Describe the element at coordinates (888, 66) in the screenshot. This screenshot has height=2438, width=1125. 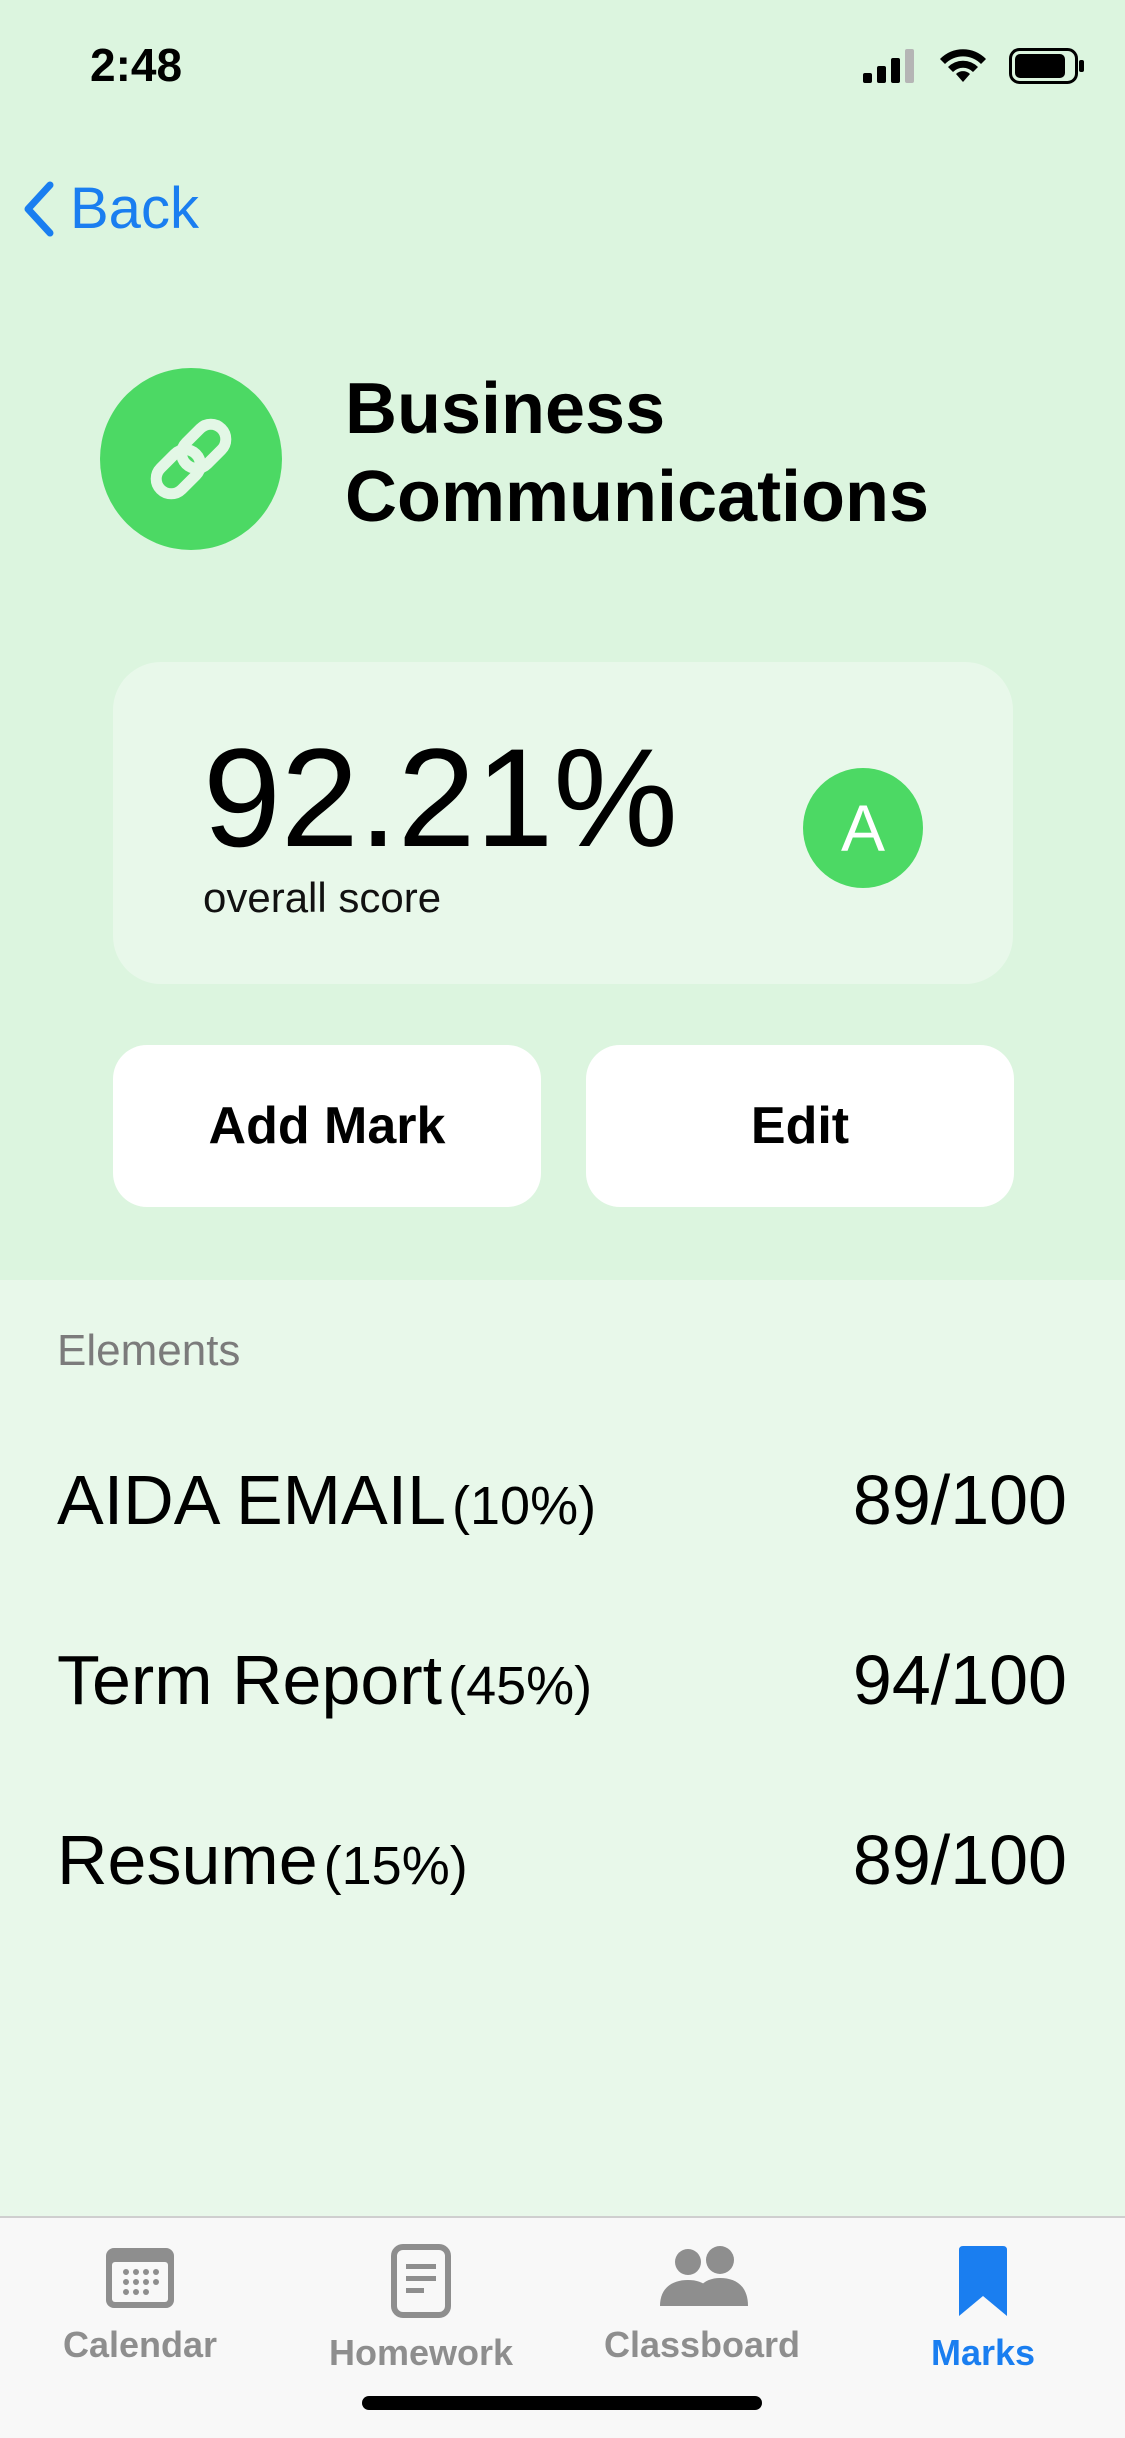
I see `cellular-signal-icon` at that location.